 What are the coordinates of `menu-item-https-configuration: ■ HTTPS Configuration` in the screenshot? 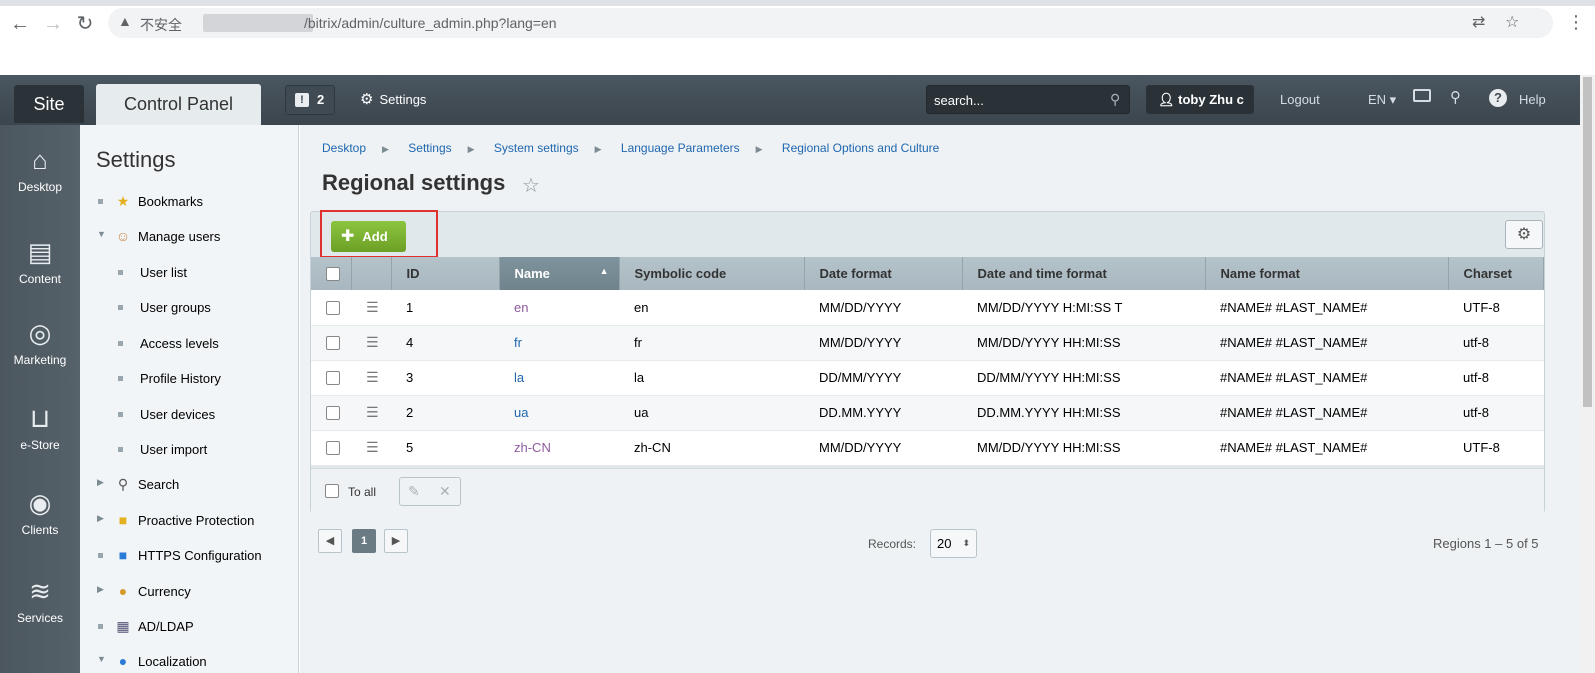 It's located at (189, 556).